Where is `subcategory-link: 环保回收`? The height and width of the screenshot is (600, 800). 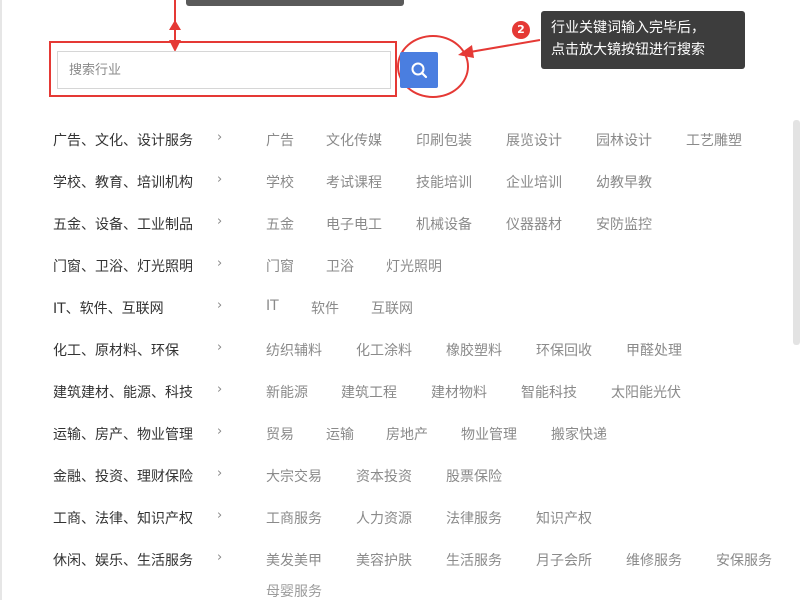 subcategory-link: 环保回收 is located at coordinates (564, 350).